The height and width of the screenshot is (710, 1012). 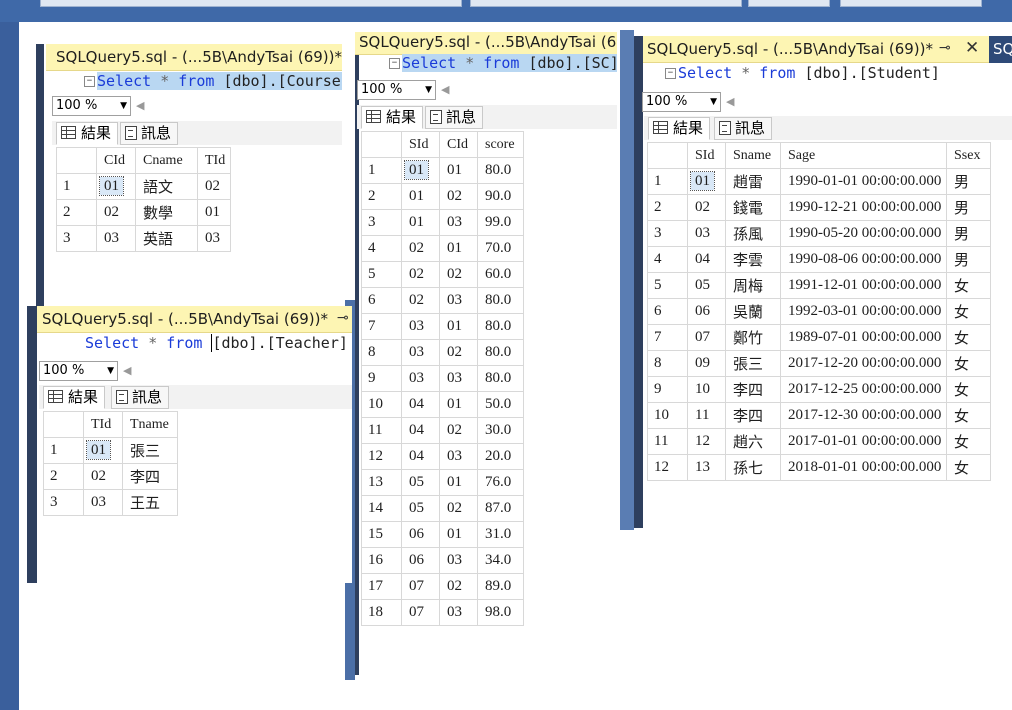 I want to click on sql-editor-line: Select * from [dbo].[Teacher], so click(x=216, y=345).